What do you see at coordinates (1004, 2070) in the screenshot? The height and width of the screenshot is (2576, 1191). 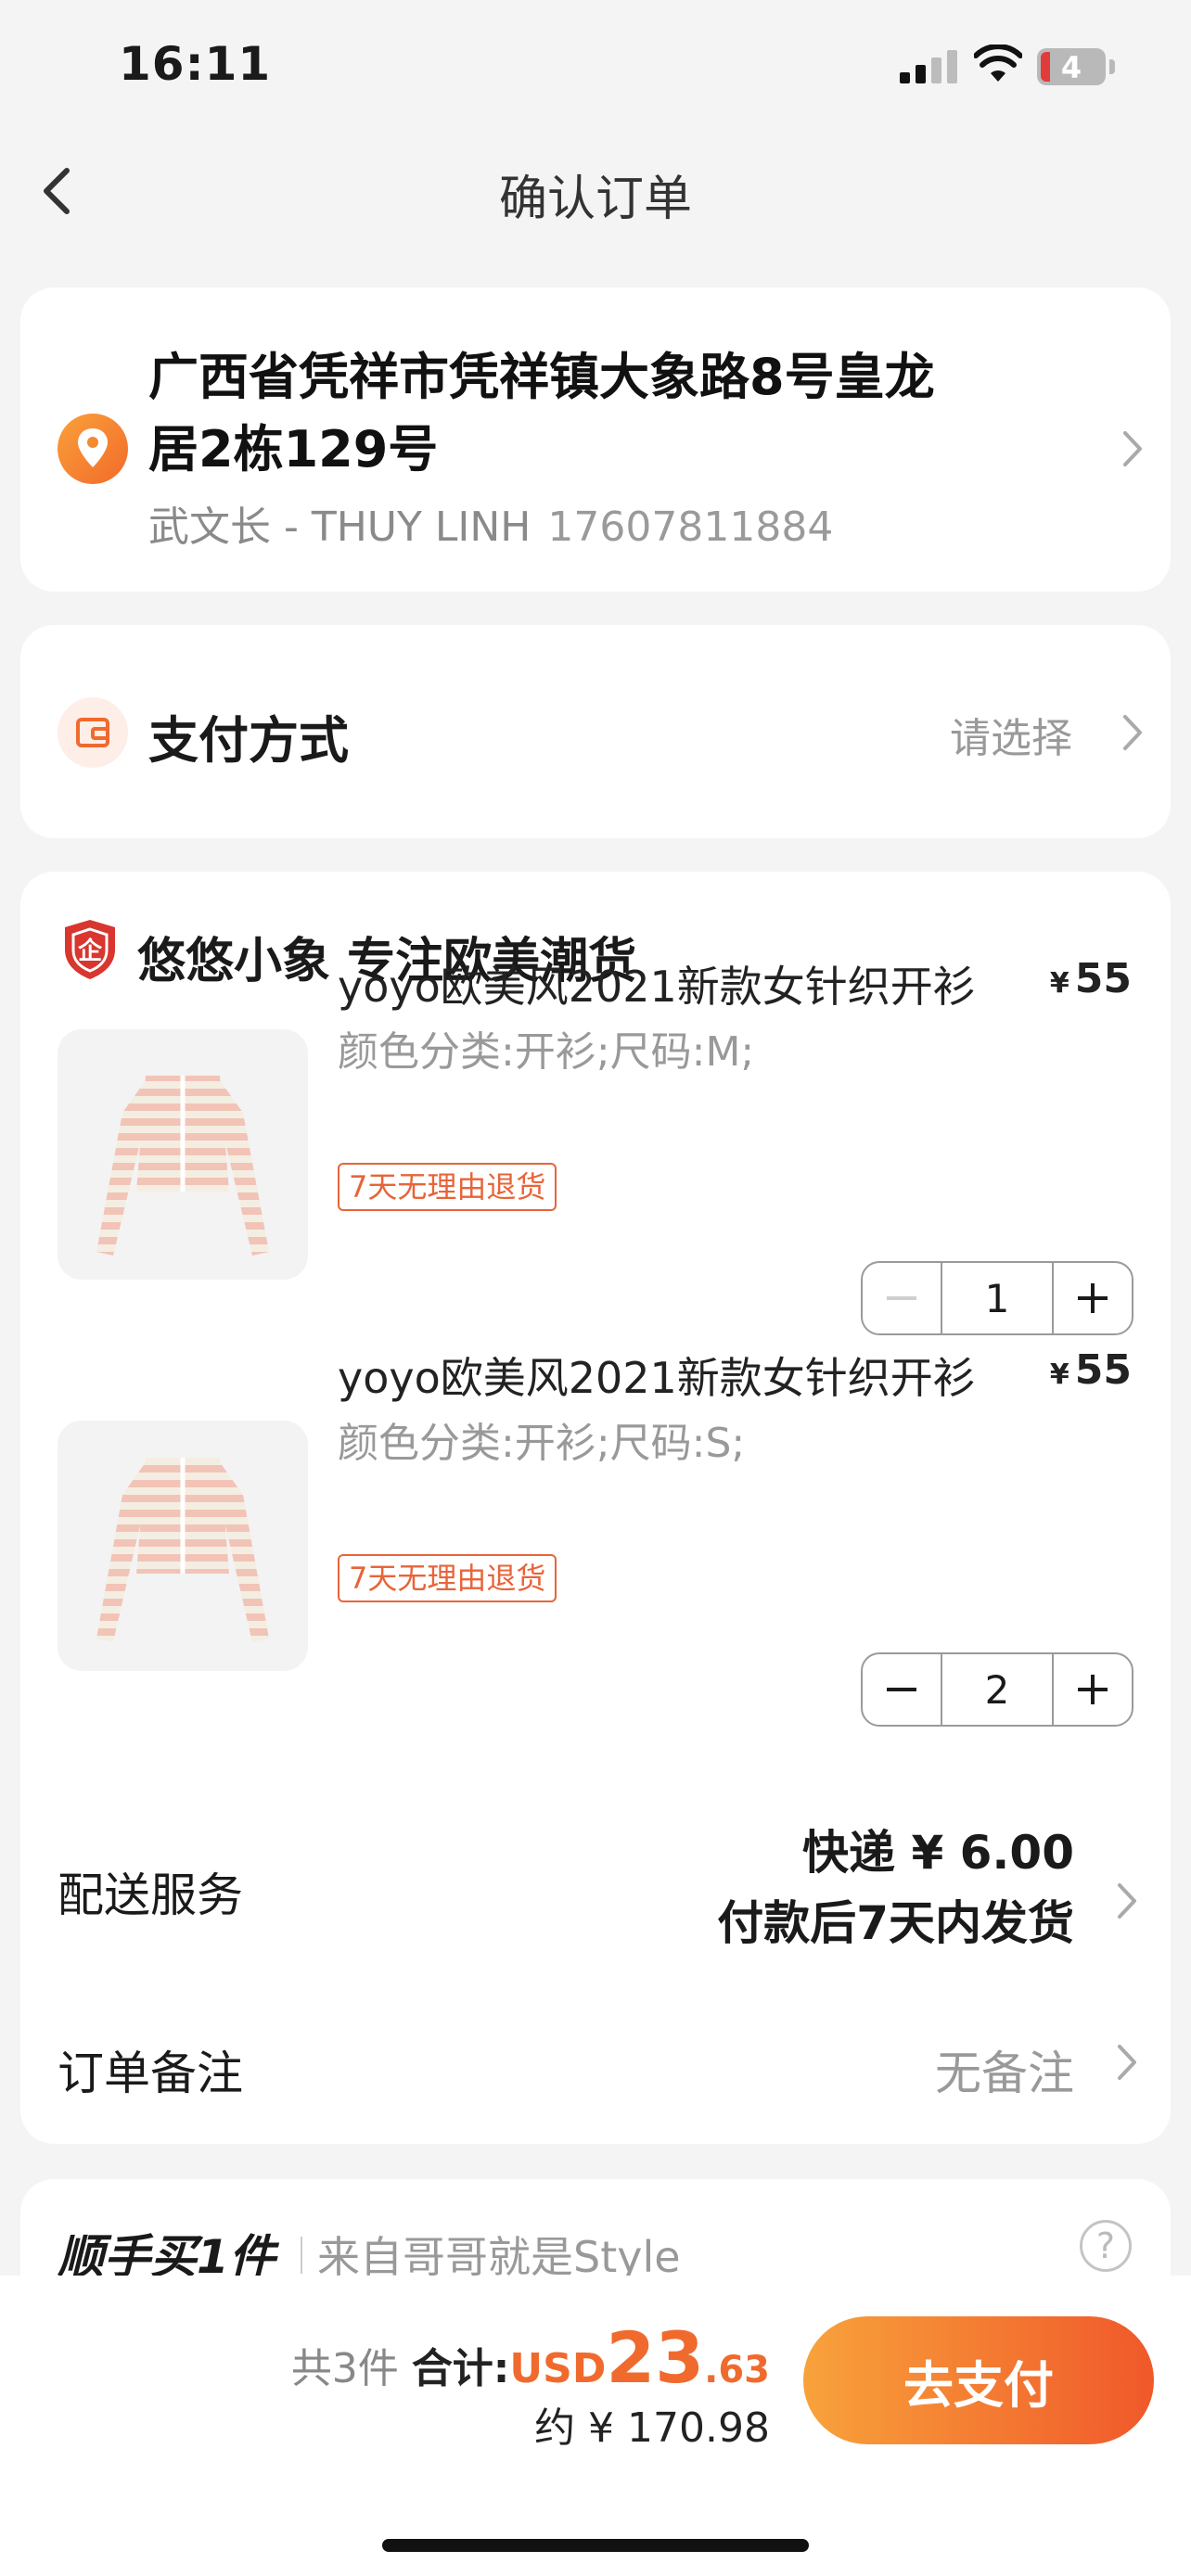 I see `order-remark-value: 无备注` at bounding box center [1004, 2070].